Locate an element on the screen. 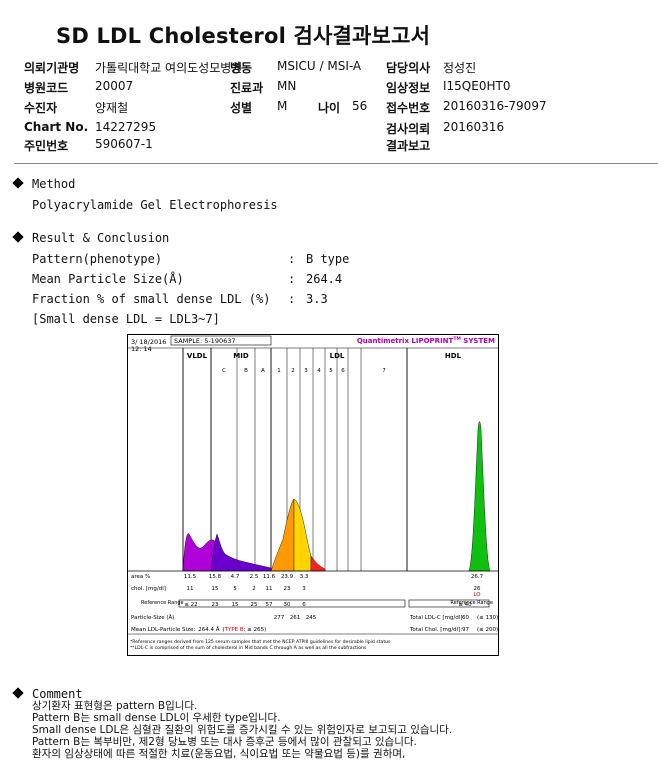  area-value: 4.7 is located at coordinates (235, 577).